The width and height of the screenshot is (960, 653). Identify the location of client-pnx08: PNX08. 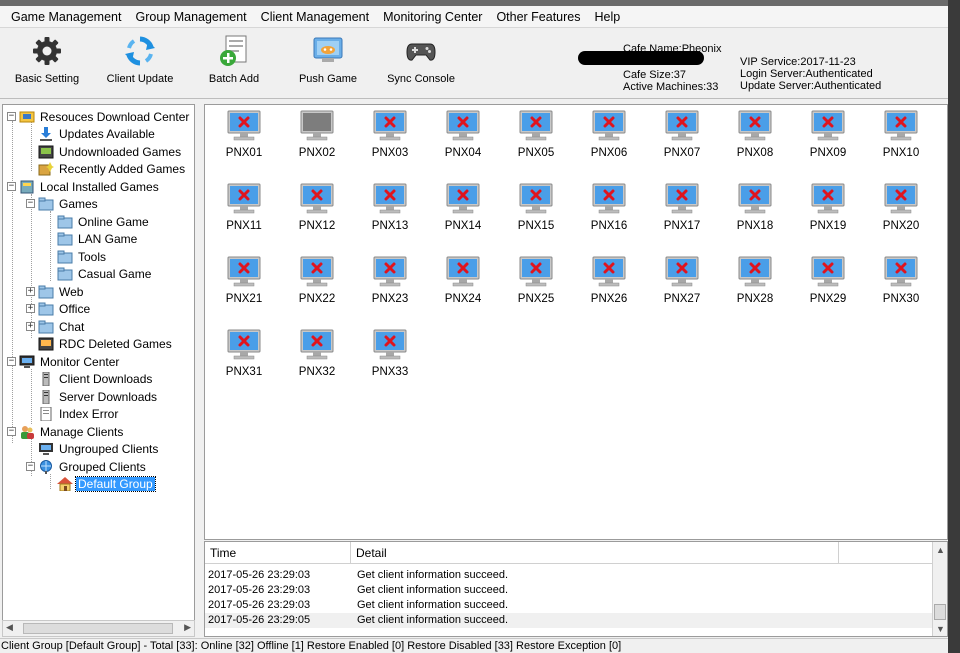
(748, 135).